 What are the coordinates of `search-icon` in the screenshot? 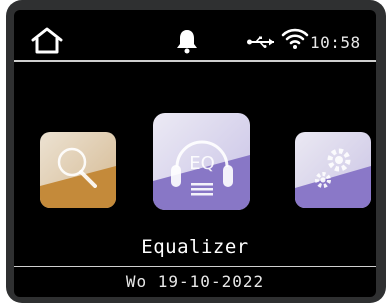 It's located at (78, 170).